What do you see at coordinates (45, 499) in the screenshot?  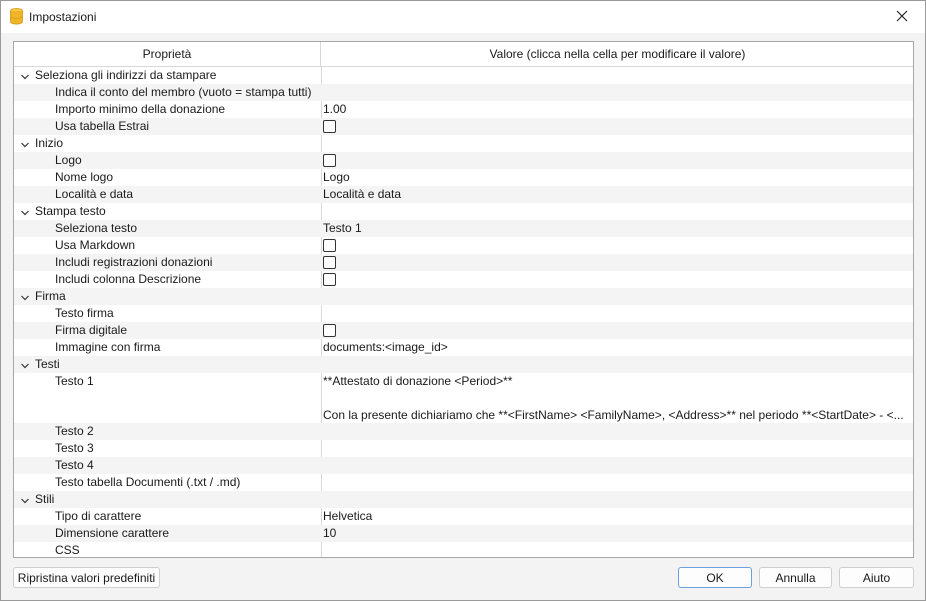 I see `group-label: Stili` at bounding box center [45, 499].